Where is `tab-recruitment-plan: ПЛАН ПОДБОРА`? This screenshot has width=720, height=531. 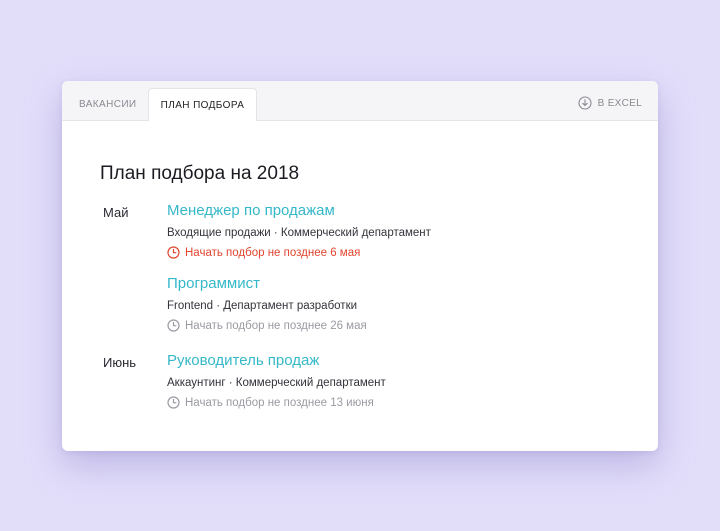 tab-recruitment-plan: ПЛАН ПОДБОРА is located at coordinates (202, 104).